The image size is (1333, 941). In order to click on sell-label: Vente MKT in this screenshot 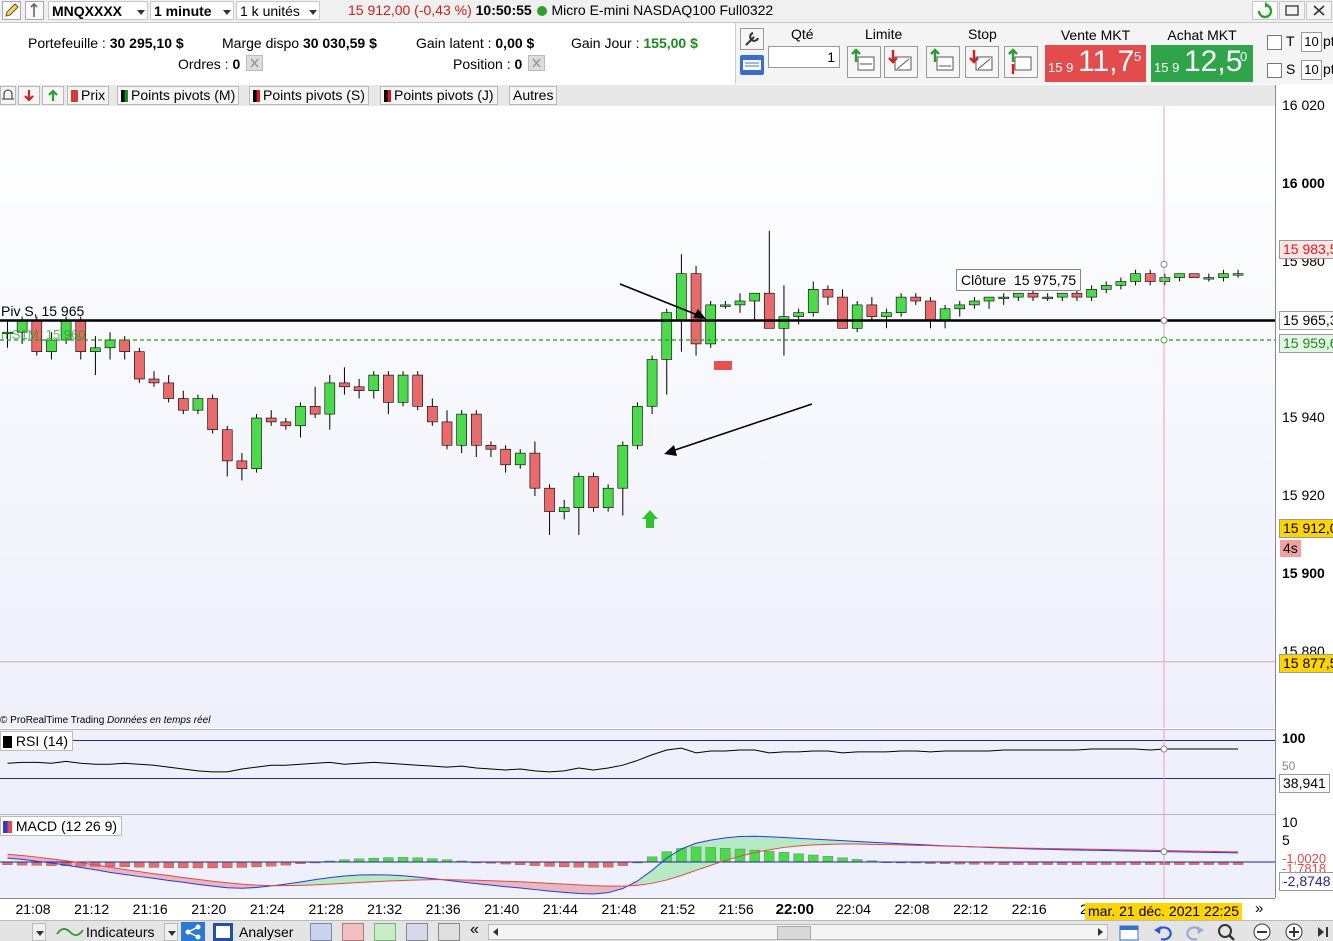, I will do `click(1095, 35)`.